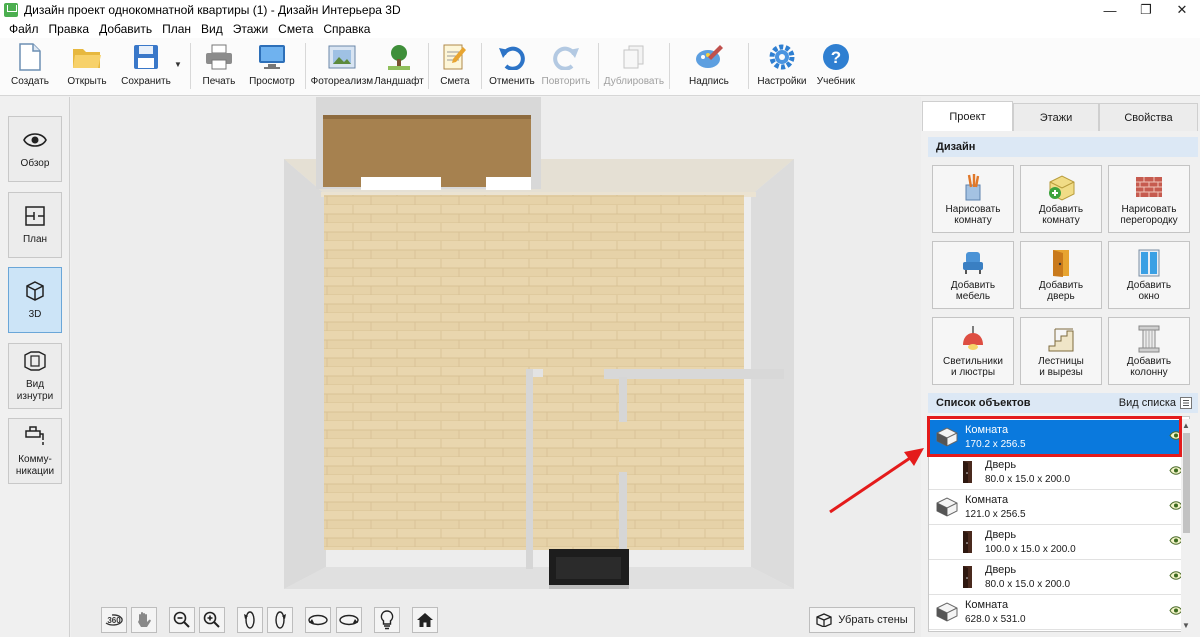 This screenshot has width=1200, height=637. I want to click on tilt-up-icon, so click(318, 620).